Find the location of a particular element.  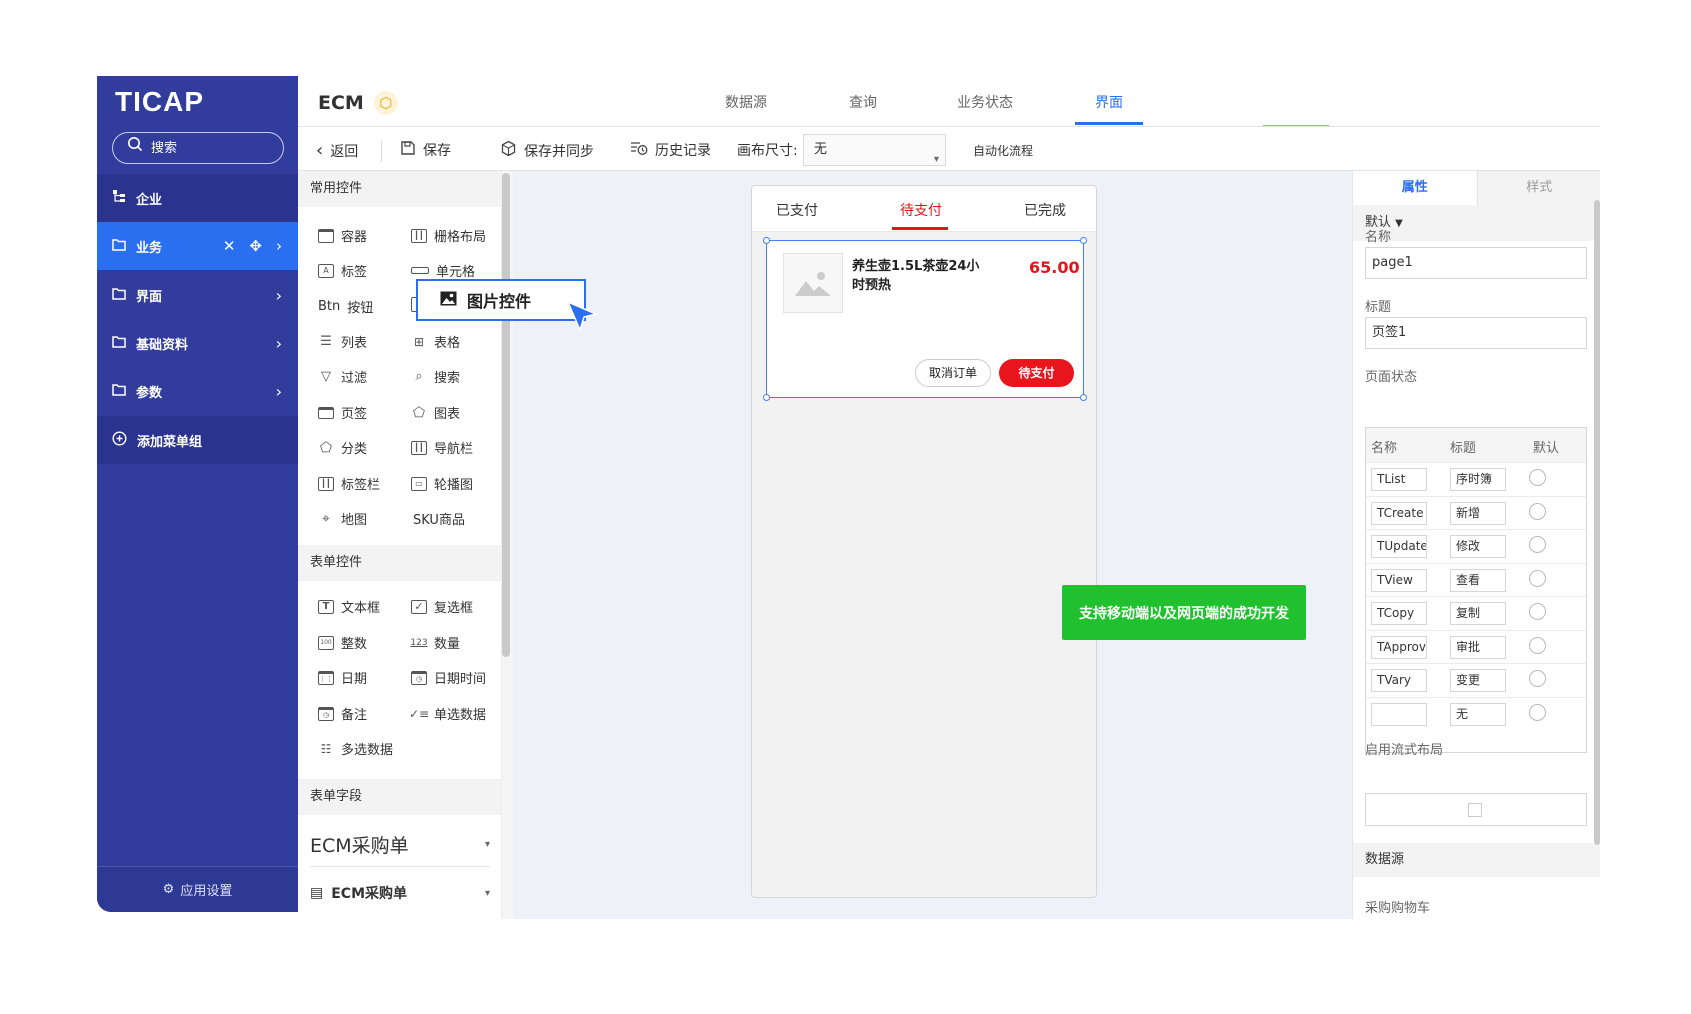

form-field-item: ▤ ECM采购单 ▾ is located at coordinates (400, 893).